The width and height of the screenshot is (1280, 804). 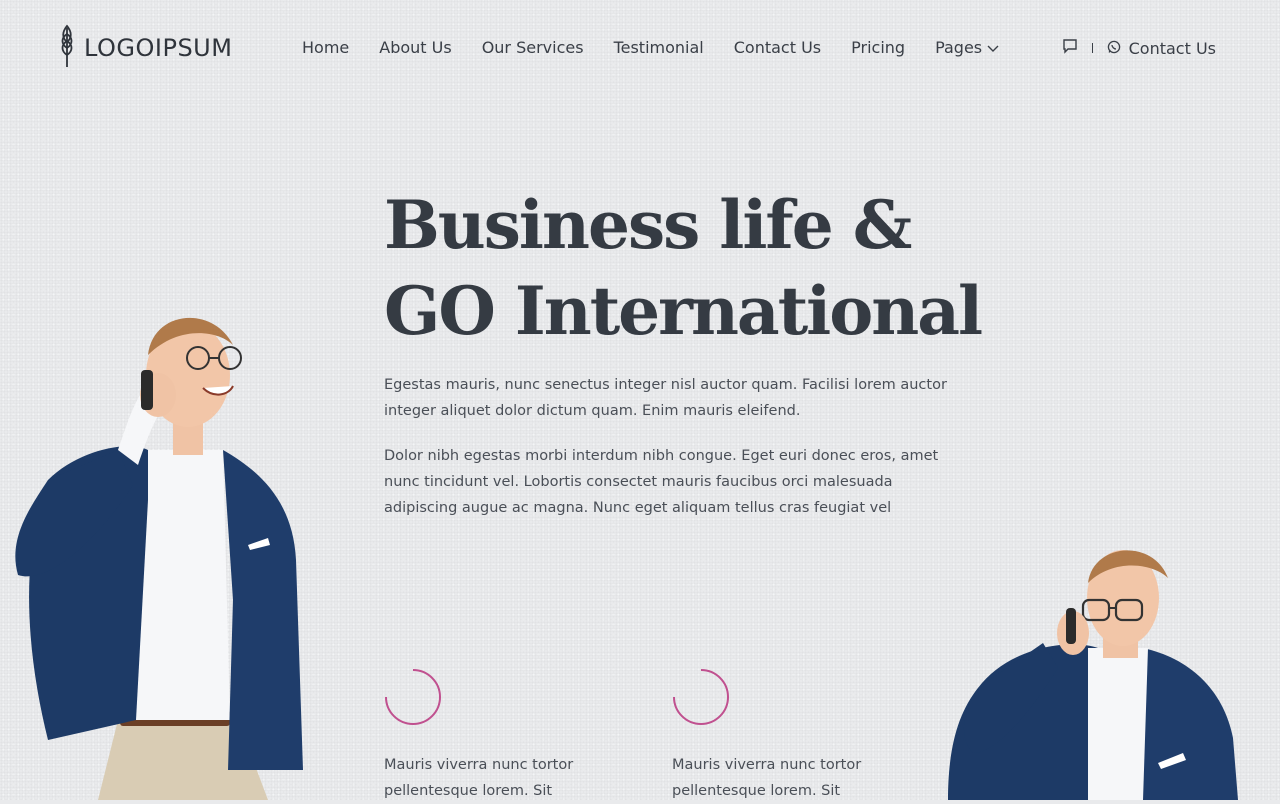 I want to click on nav-our-services: Our Services, so click(x=533, y=47).